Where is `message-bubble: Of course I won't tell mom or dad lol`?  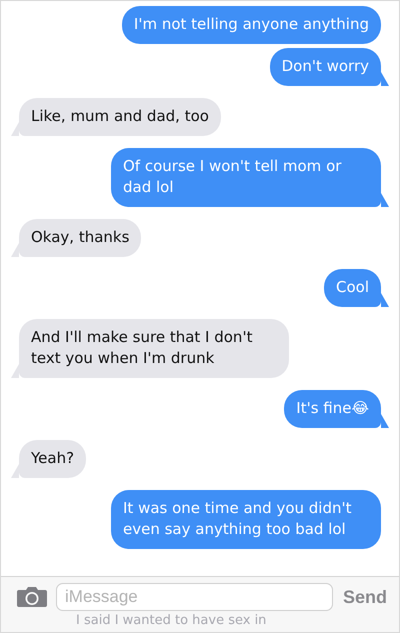 message-bubble: Of course I won't tell mom or dad lol is located at coordinates (246, 177).